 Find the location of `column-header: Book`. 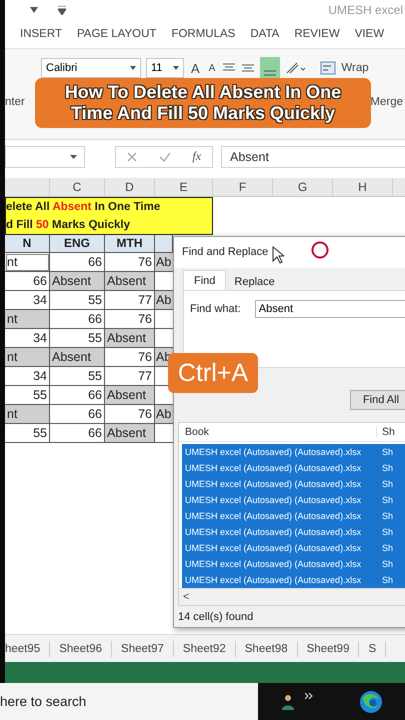

column-header: Book is located at coordinates (278, 432).